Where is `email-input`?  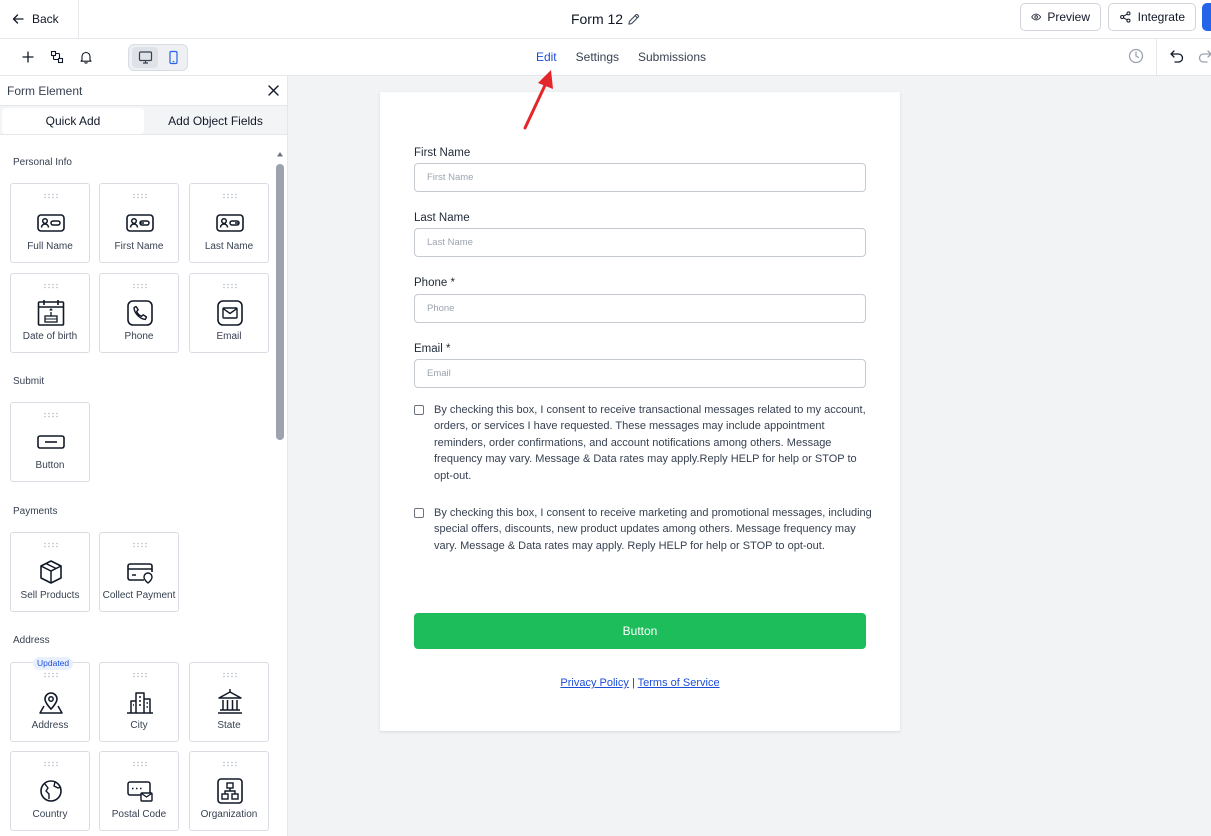 email-input is located at coordinates (640, 373).